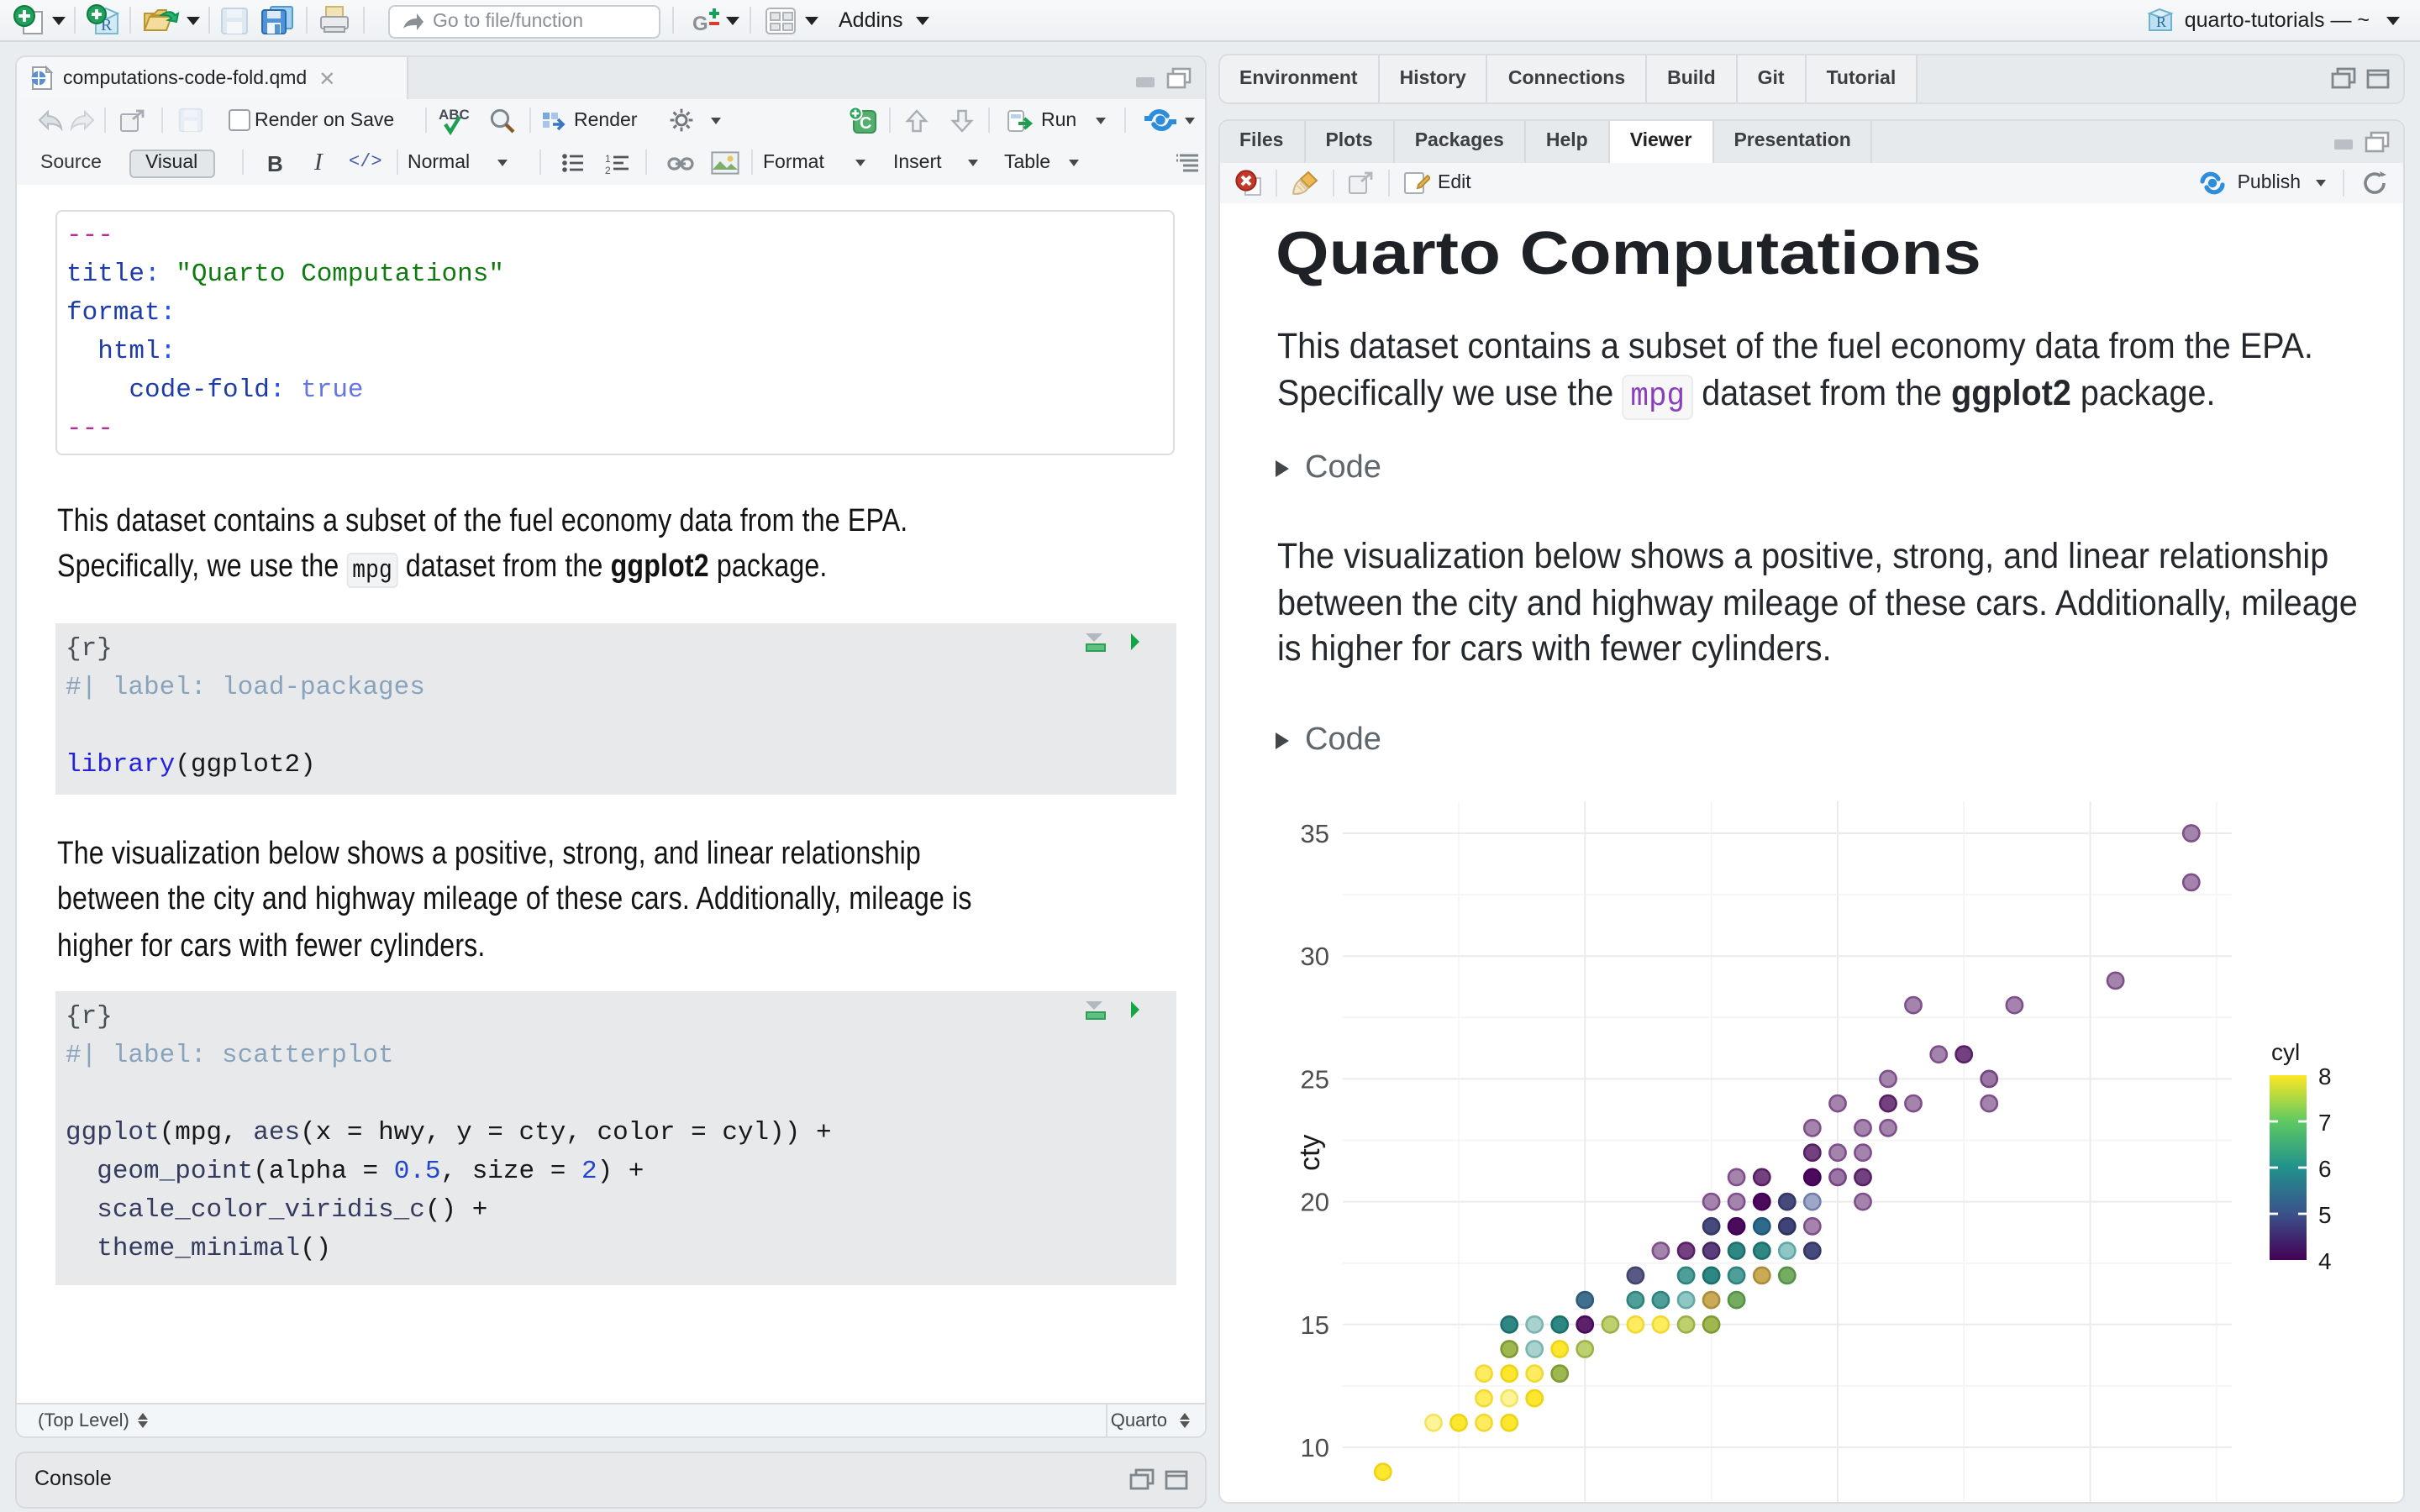 Image resolution: width=2420 pixels, height=1512 pixels. I want to click on svg-text: G, so click(700, 24).